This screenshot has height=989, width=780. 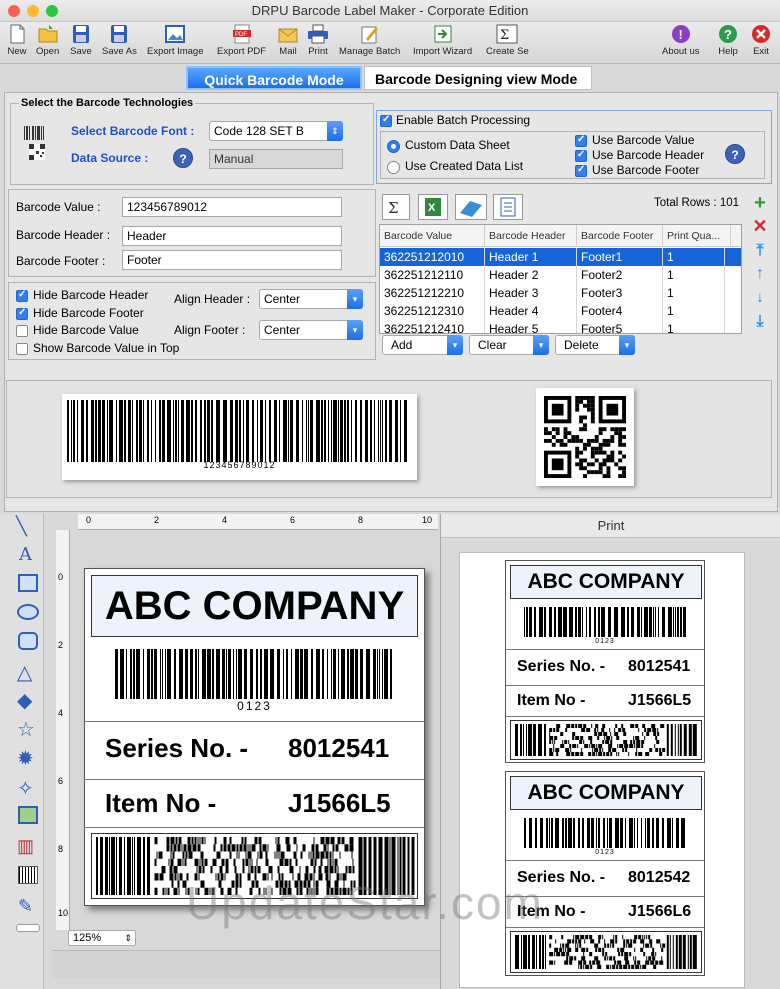 What do you see at coordinates (52, 11) in the screenshot?
I see `zoom-window-button` at bounding box center [52, 11].